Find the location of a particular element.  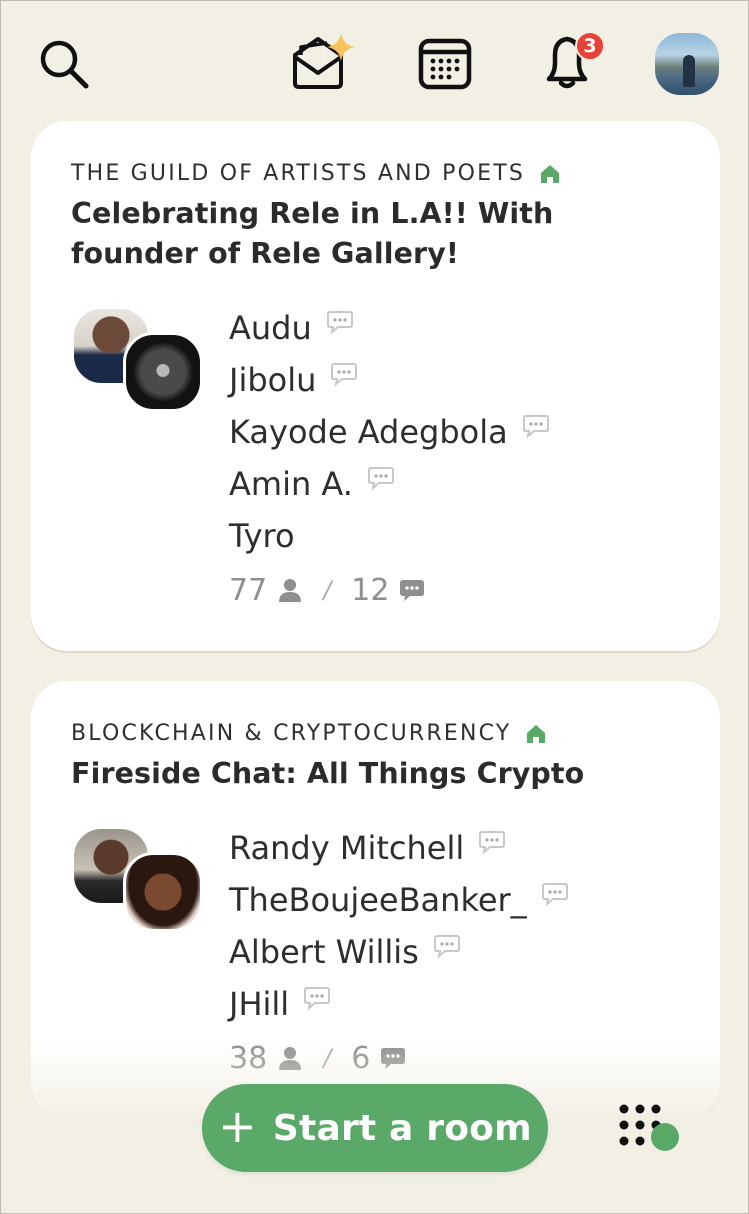

speaker-item: JHill is located at coordinates (454, 1004).